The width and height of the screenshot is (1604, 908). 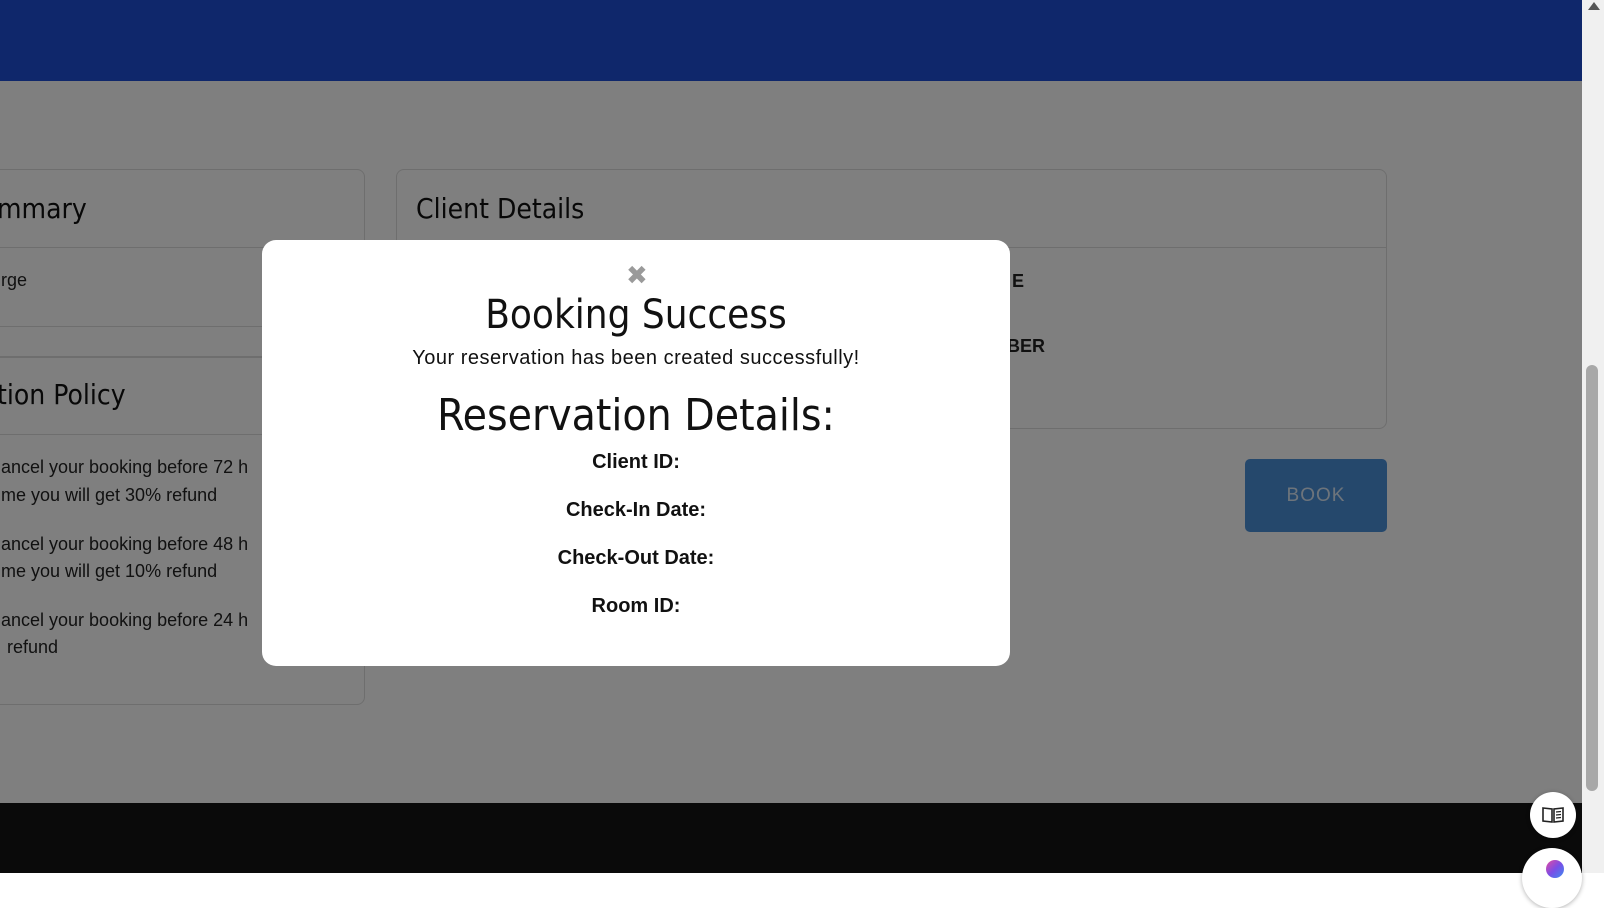 What do you see at coordinates (636, 415) in the screenshot?
I see `reservation-details-heading: Reservation Details:` at bounding box center [636, 415].